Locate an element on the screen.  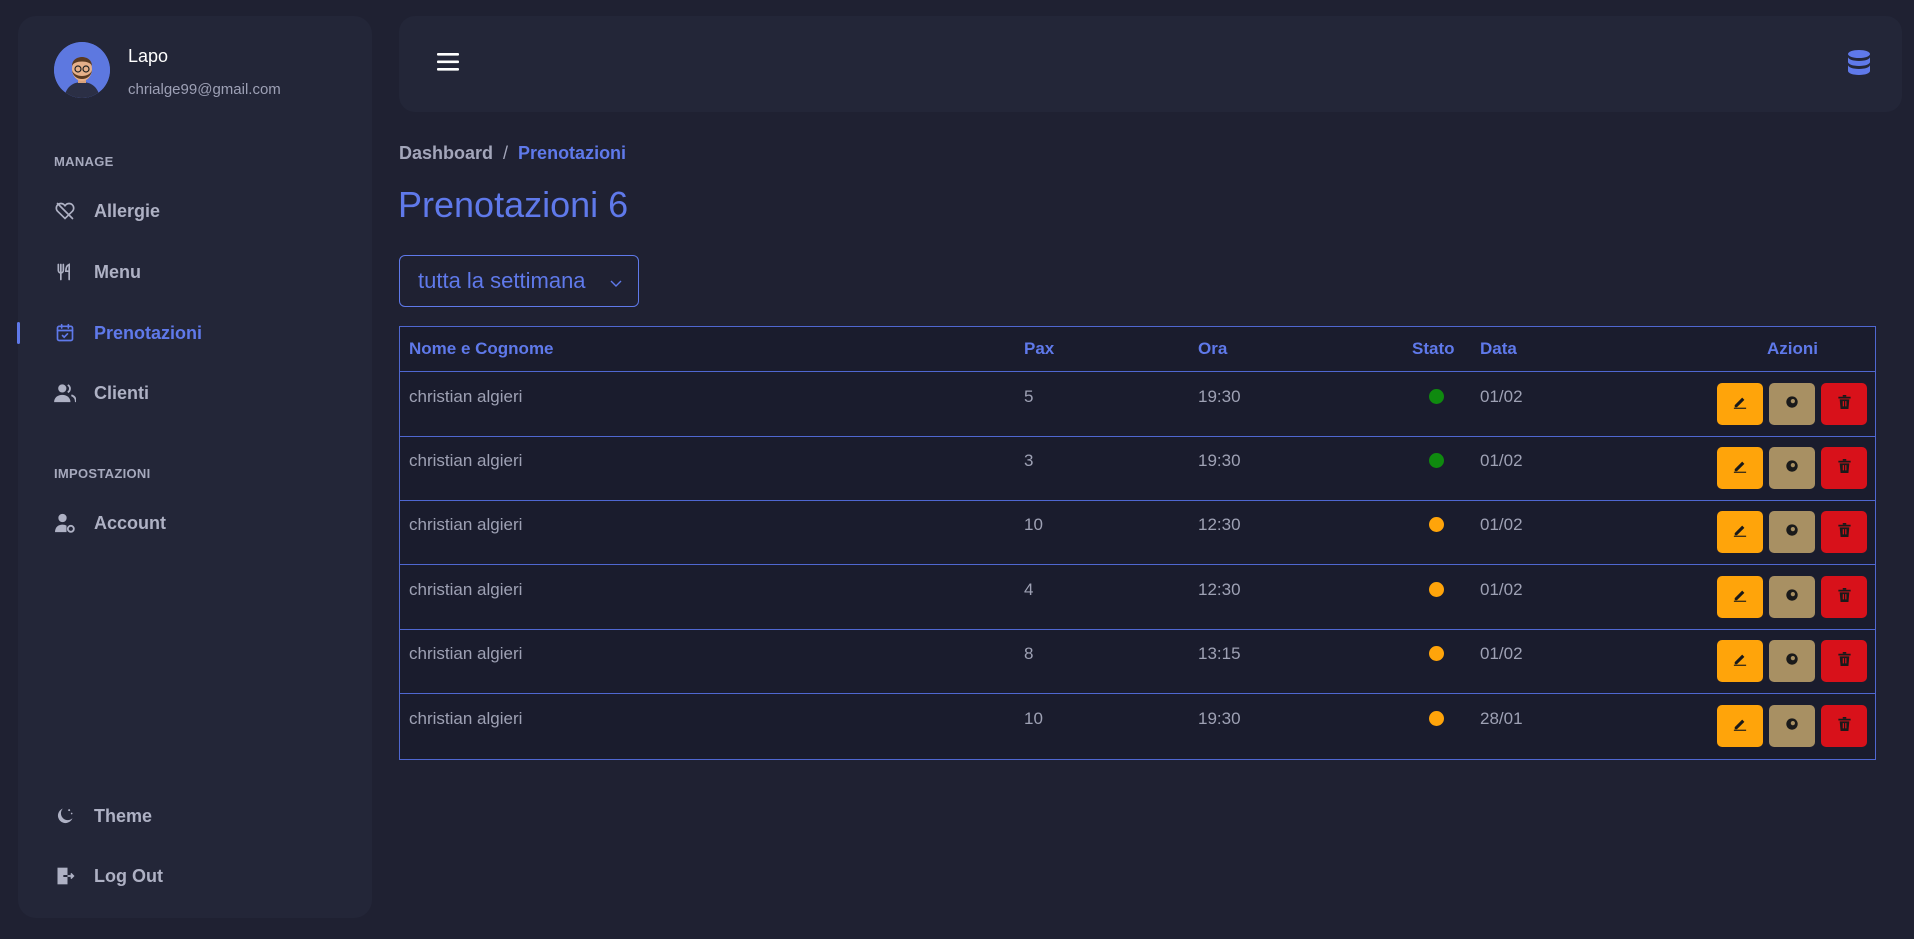
sidebar-item-prenotazioni: Prenotazioni is located at coordinates (194, 333).